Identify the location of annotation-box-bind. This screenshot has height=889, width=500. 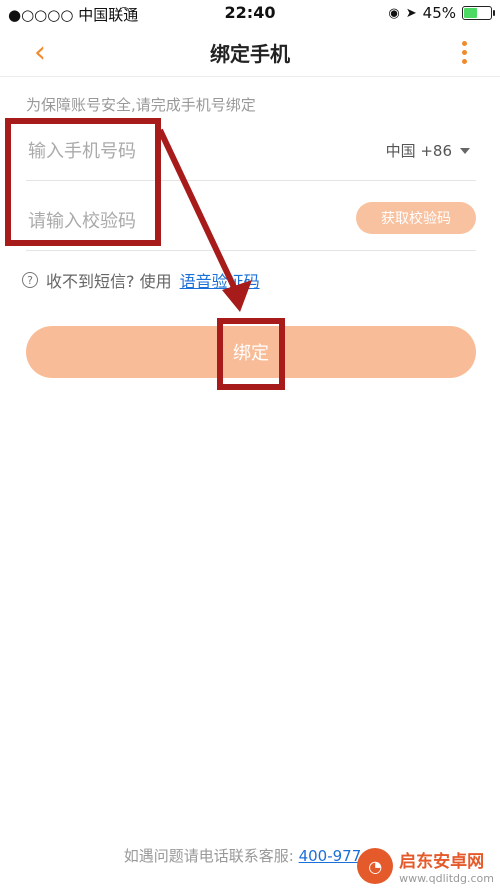
(251, 354).